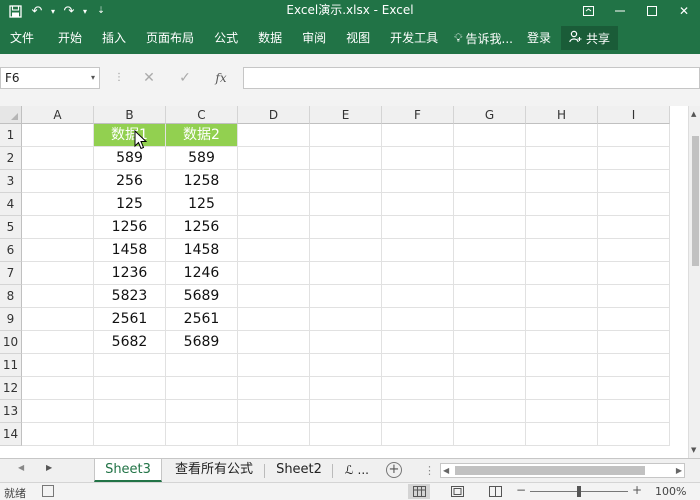 This screenshot has width=700, height=500. I want to click on cell-d10, so click(274, 342).